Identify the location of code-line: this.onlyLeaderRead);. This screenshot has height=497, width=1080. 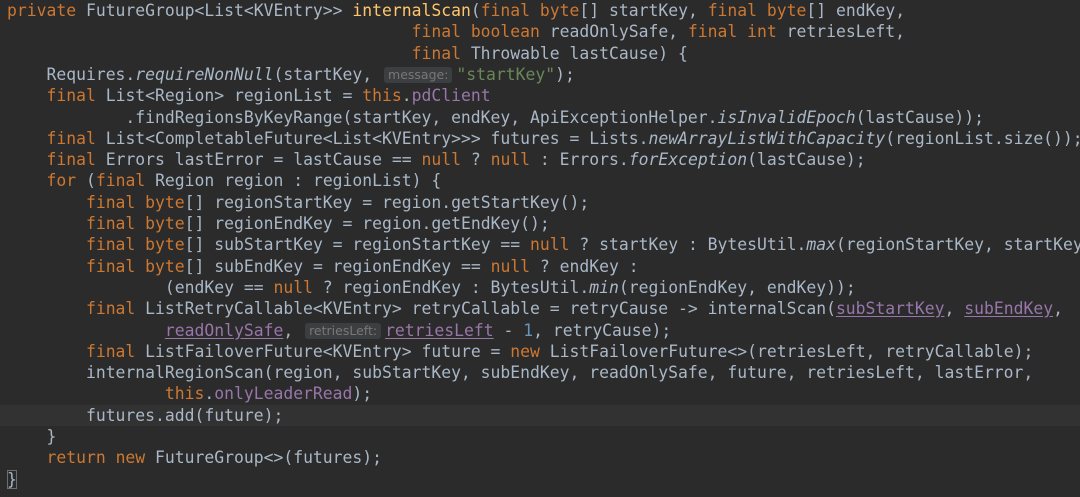
(540, 393).